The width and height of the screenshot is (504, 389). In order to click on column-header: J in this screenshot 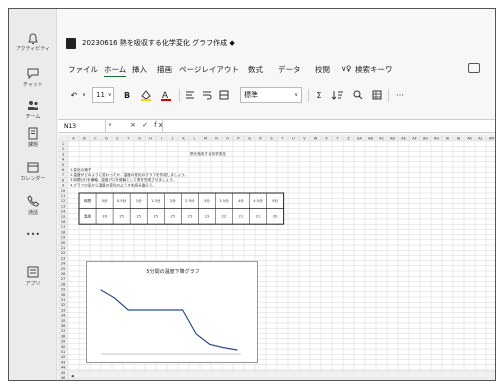, I will do `click(172, 139)`.